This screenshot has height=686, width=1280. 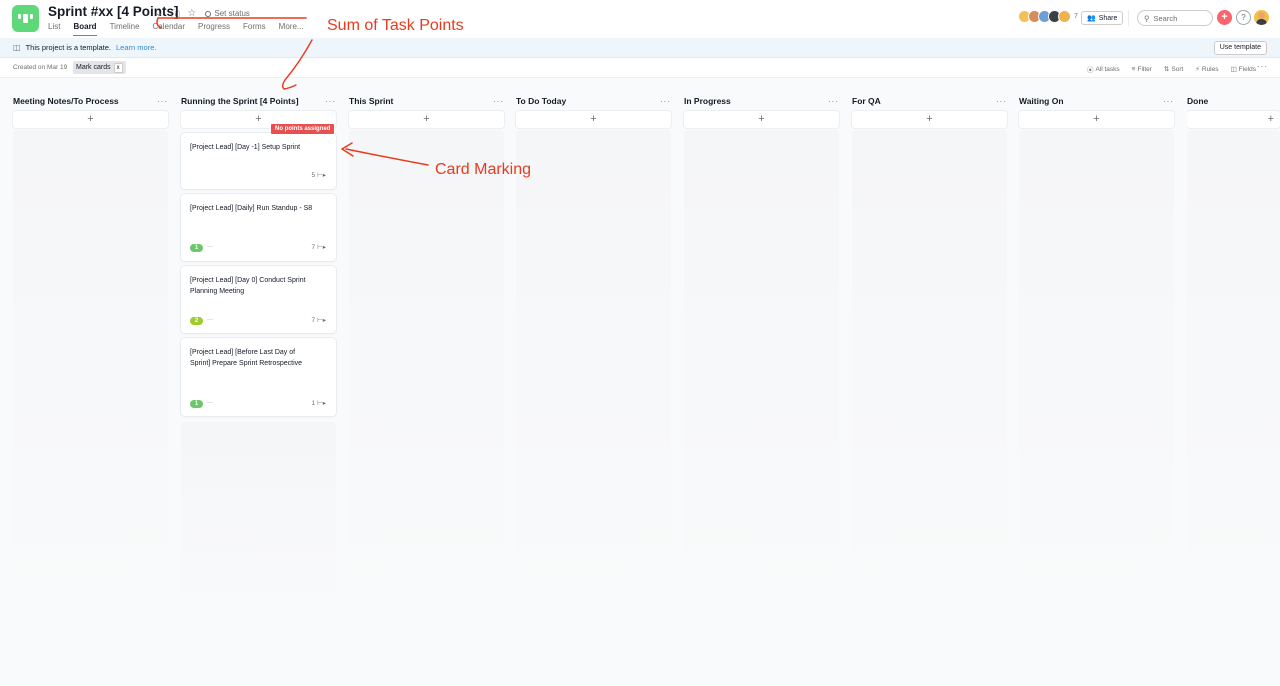 I want to click on mark-cards-close-button: x, so click(x=118, y=67).